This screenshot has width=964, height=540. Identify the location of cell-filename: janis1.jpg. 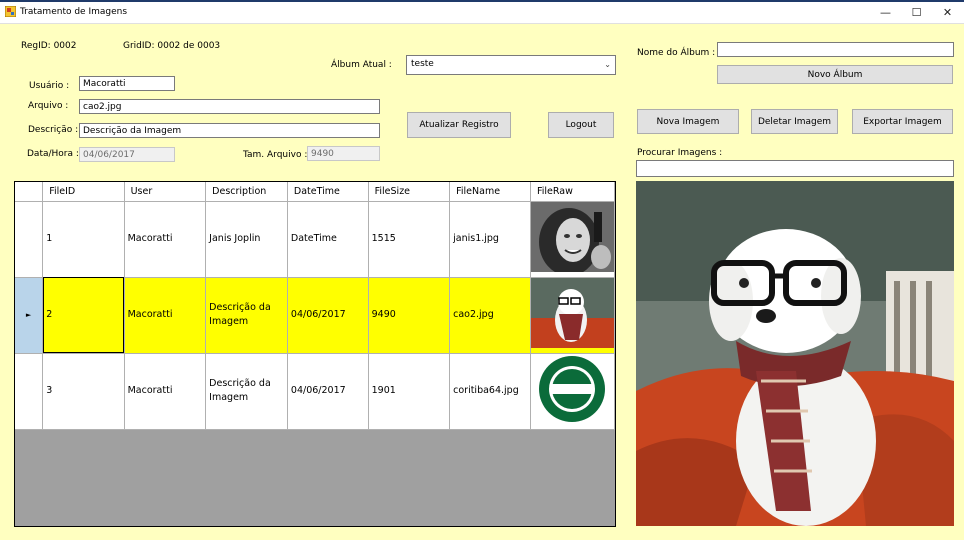
(490, 239).